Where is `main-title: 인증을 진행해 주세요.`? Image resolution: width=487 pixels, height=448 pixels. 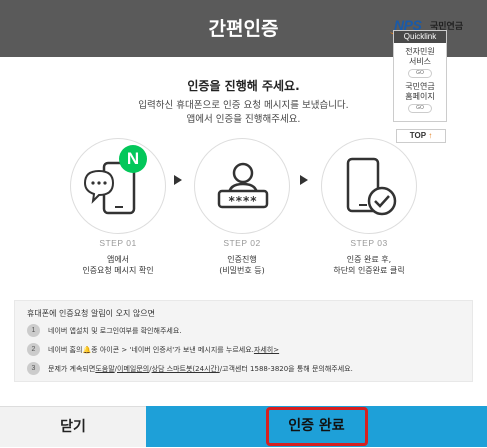 main-title: 인증을 진행해 주세요. is located at coordinates (243, 86).